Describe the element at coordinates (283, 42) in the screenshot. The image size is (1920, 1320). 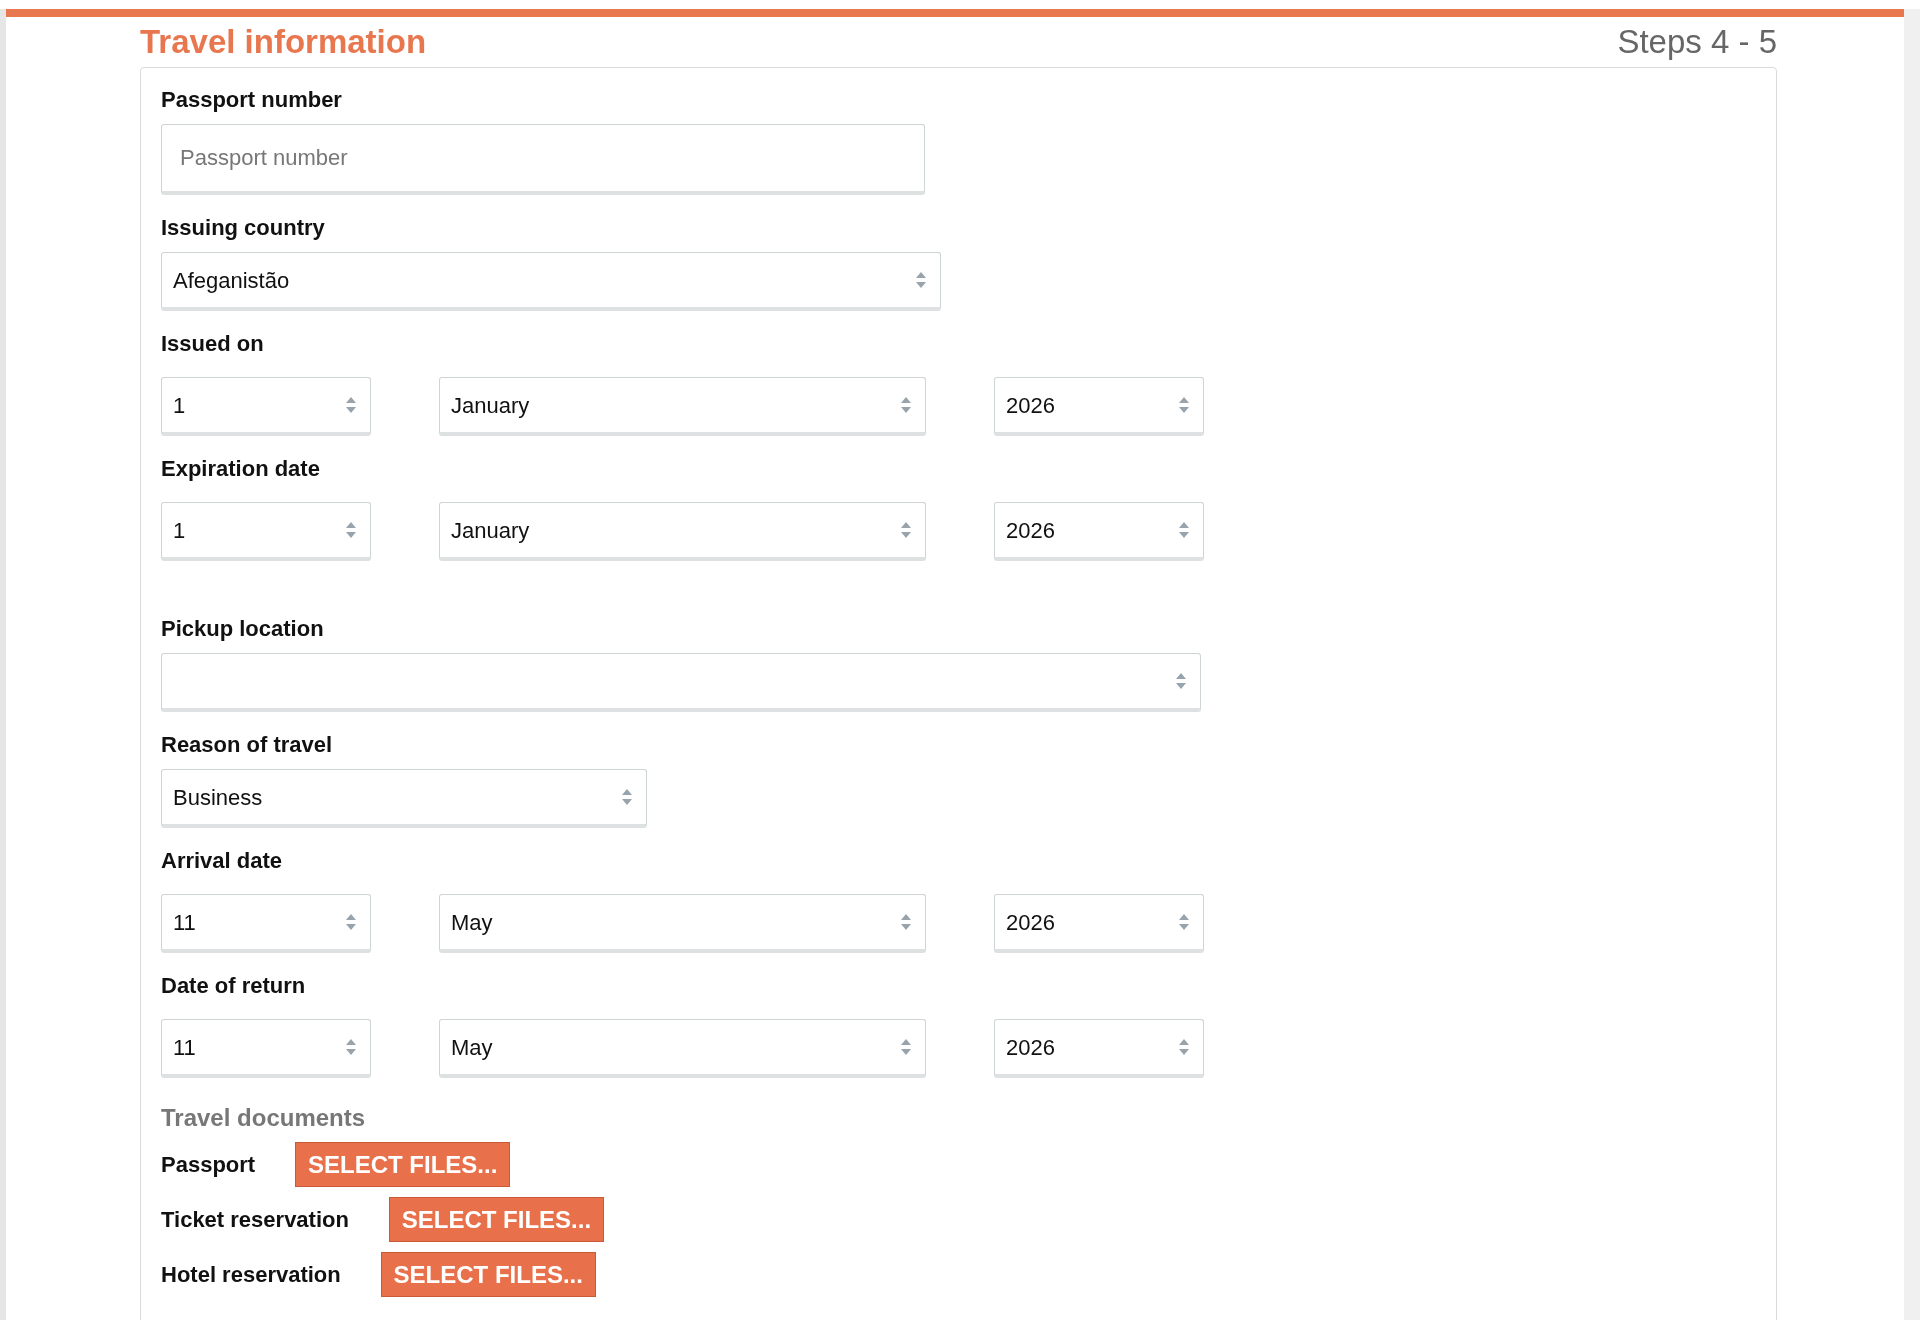
I see `section-title: Travel information` at that location.